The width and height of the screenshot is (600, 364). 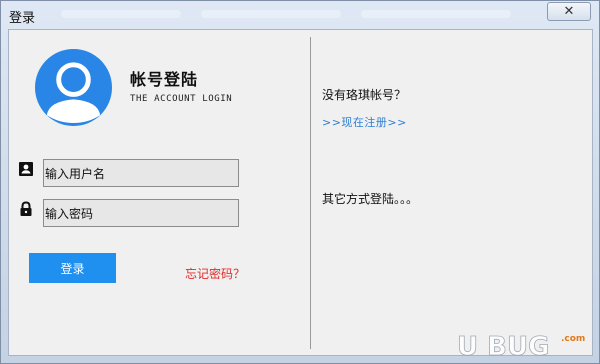 I want to click on login-button: 登录, so click(x=72, y=268).